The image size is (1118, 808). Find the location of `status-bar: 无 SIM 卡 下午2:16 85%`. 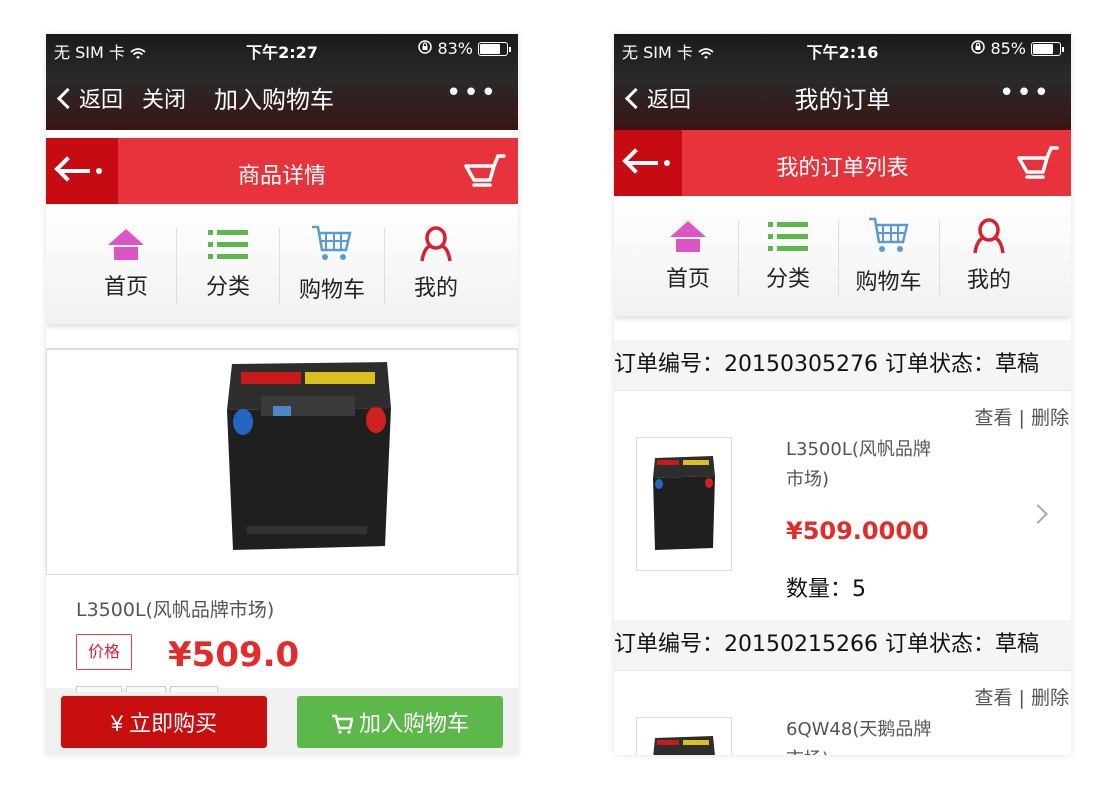

status-bar: 无 SIM 卡 下午2:16 85% is located at coordinates (842, 49).